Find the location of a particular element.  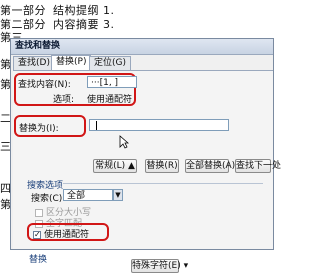

divider is located at coordinates (163, 183).